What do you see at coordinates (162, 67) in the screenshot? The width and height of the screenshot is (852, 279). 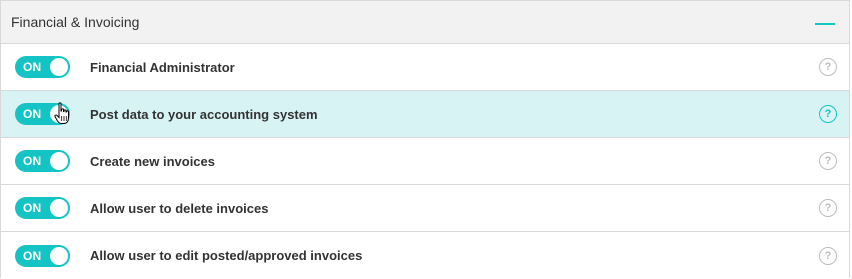 I see `permission-label: Financial Administrator` at bounding box center [162, 67].